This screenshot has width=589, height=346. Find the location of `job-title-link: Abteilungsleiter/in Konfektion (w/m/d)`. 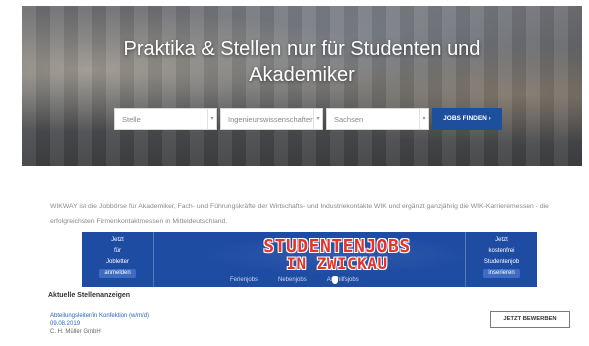

job-title-link: Abteilungsleiter/in Konfektion (w/m/d) is located at coordinates (99, 316).